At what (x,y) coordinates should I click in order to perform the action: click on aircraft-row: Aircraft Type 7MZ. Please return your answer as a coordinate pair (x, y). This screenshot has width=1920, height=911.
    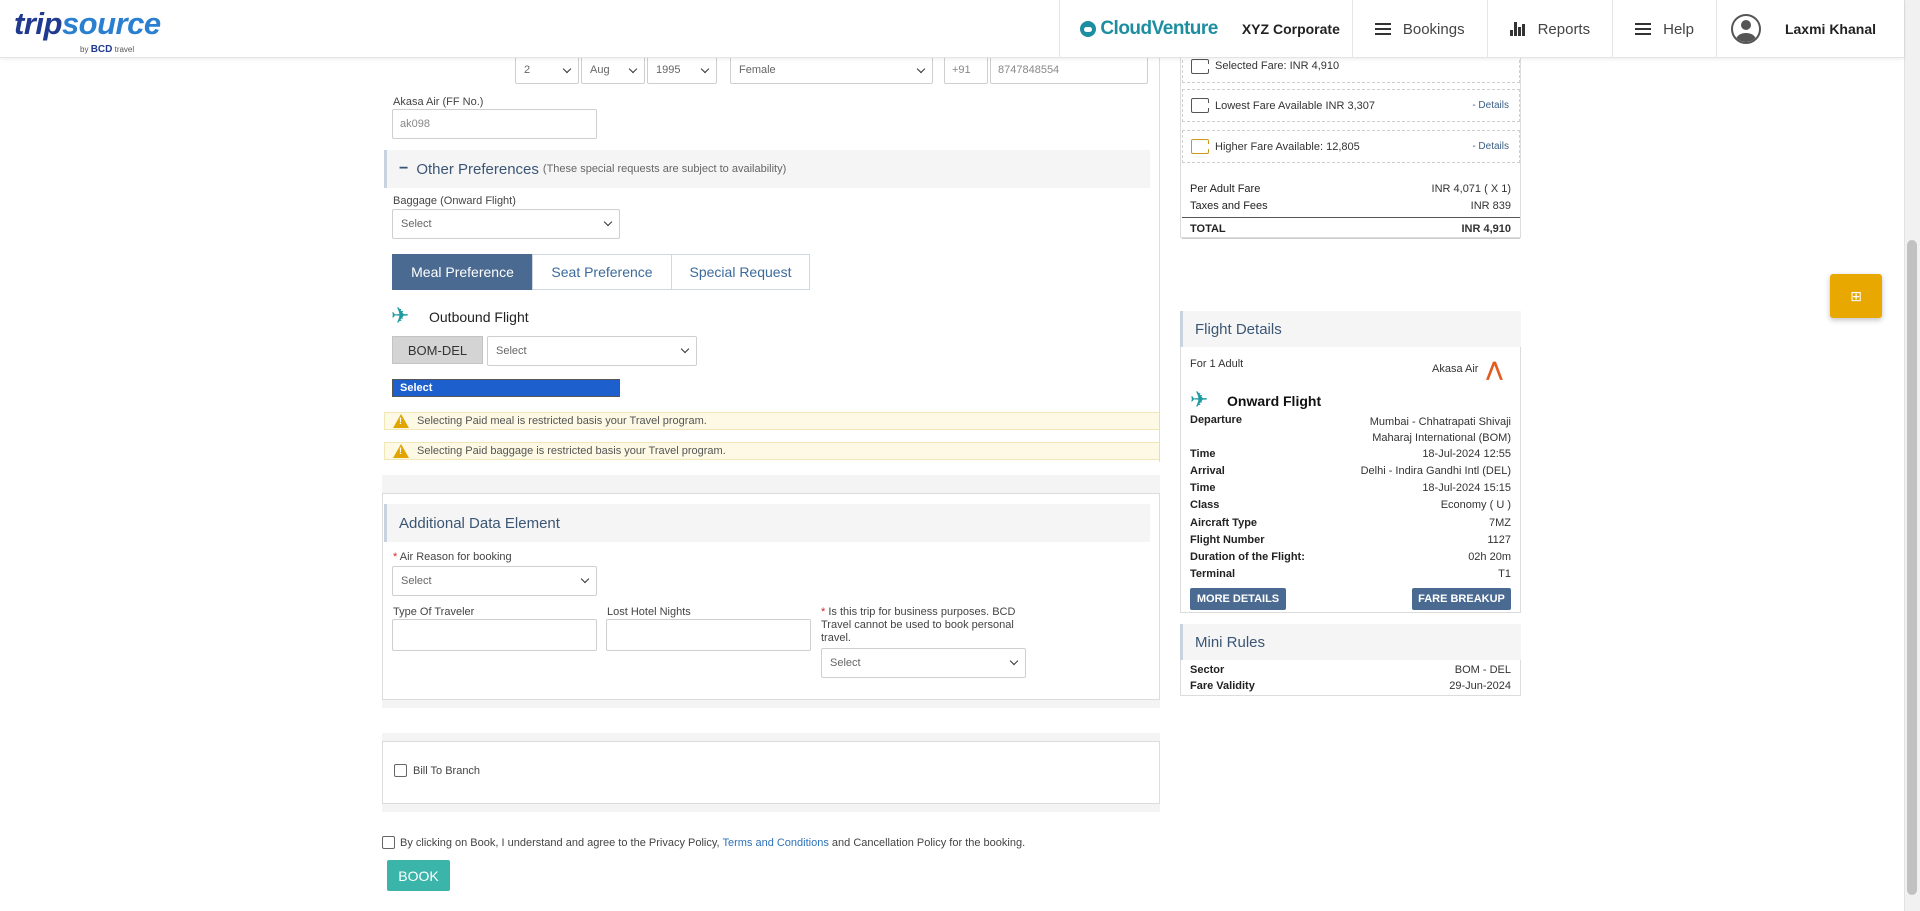
    Looking at the image, I should click on (1350, 523).